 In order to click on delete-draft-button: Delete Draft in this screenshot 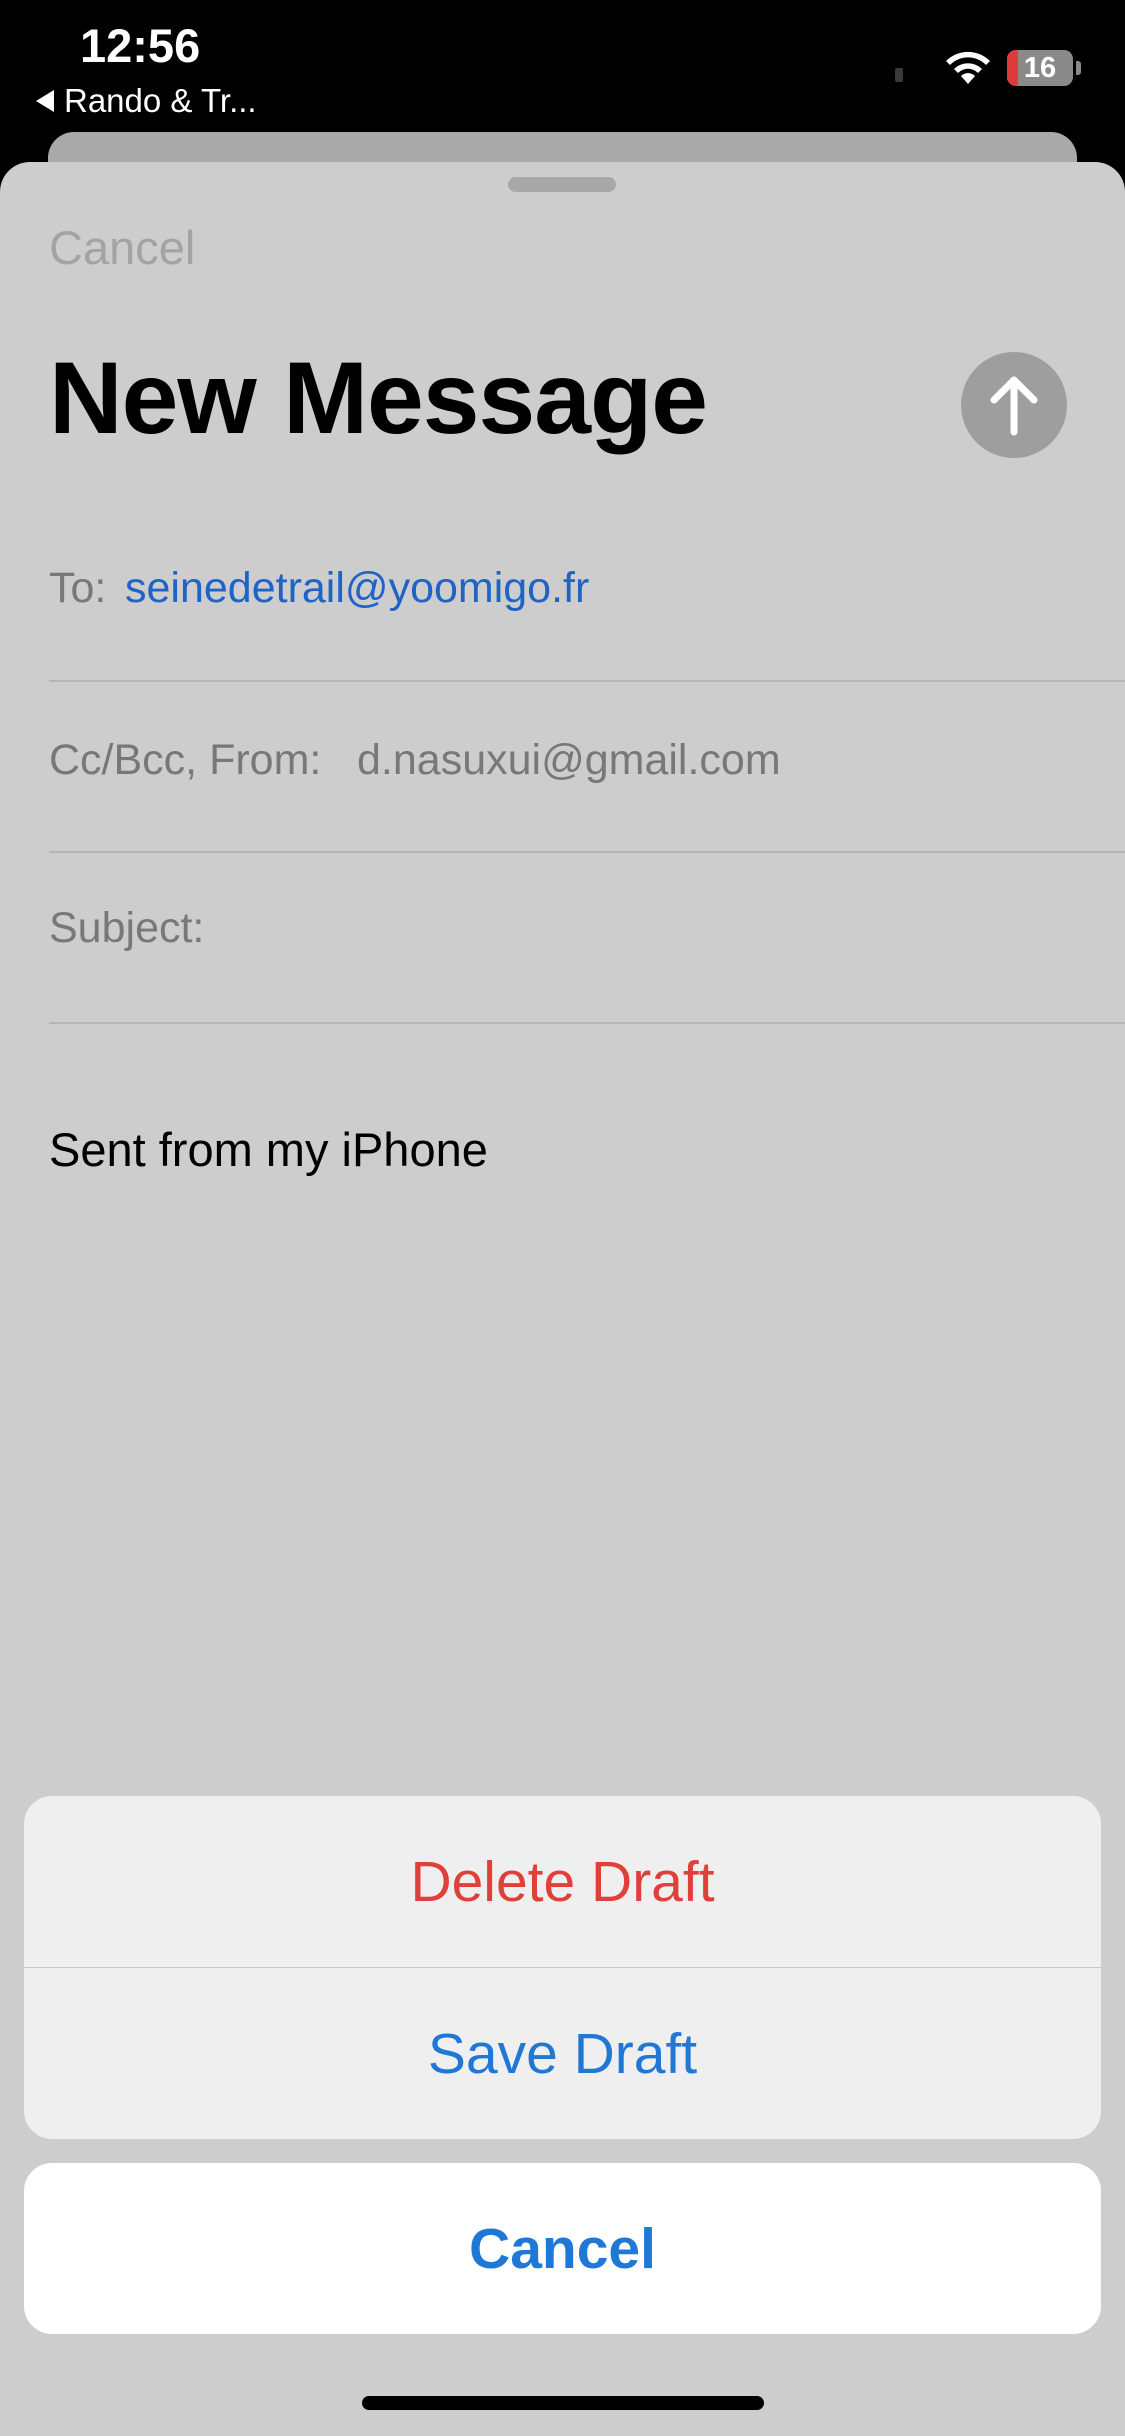, I will do `click(562, 1881)`.